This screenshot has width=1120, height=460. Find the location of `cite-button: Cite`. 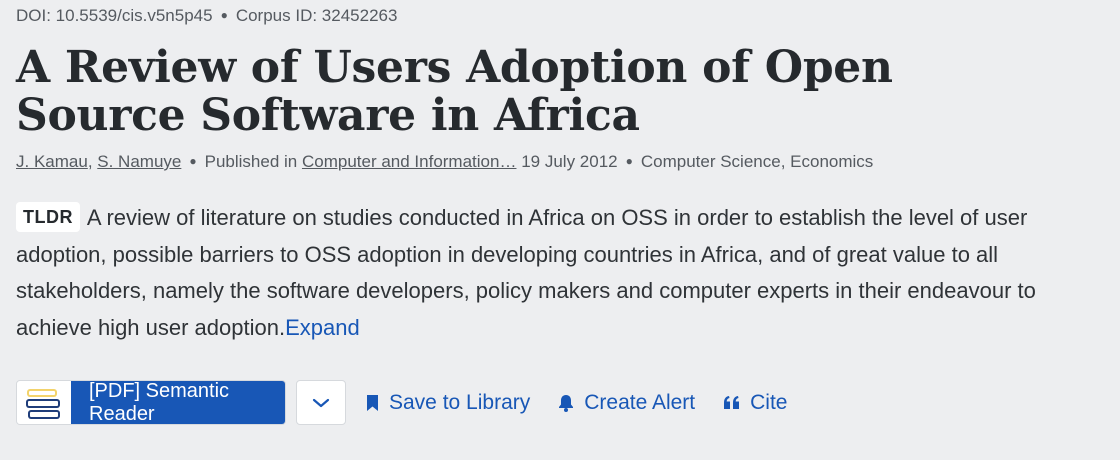

cite-button: Cite is located at coordinates (755, 402).